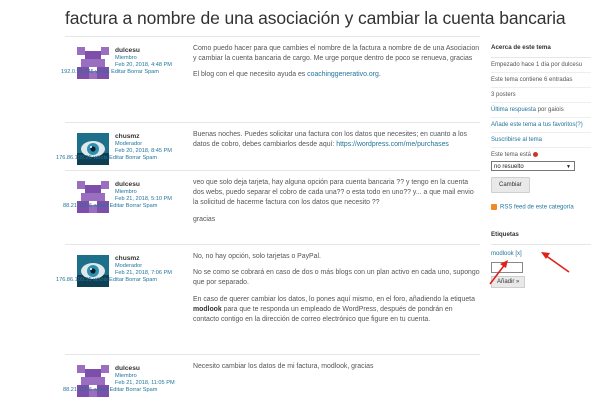 This screenshot has width=600, height=413. I want to click on subscribe-item: Suscribirse al tema, so click(541, 140).